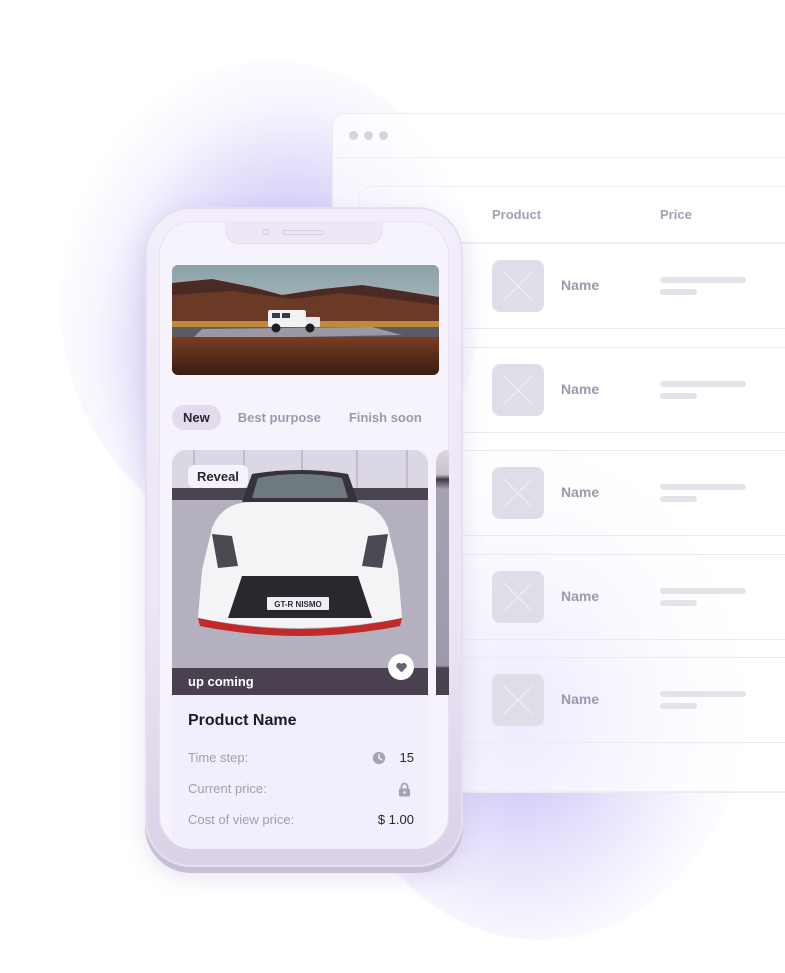 The height and width of the screenshot is (973, 785). I want to click on heart-icon, so click(401, 667).